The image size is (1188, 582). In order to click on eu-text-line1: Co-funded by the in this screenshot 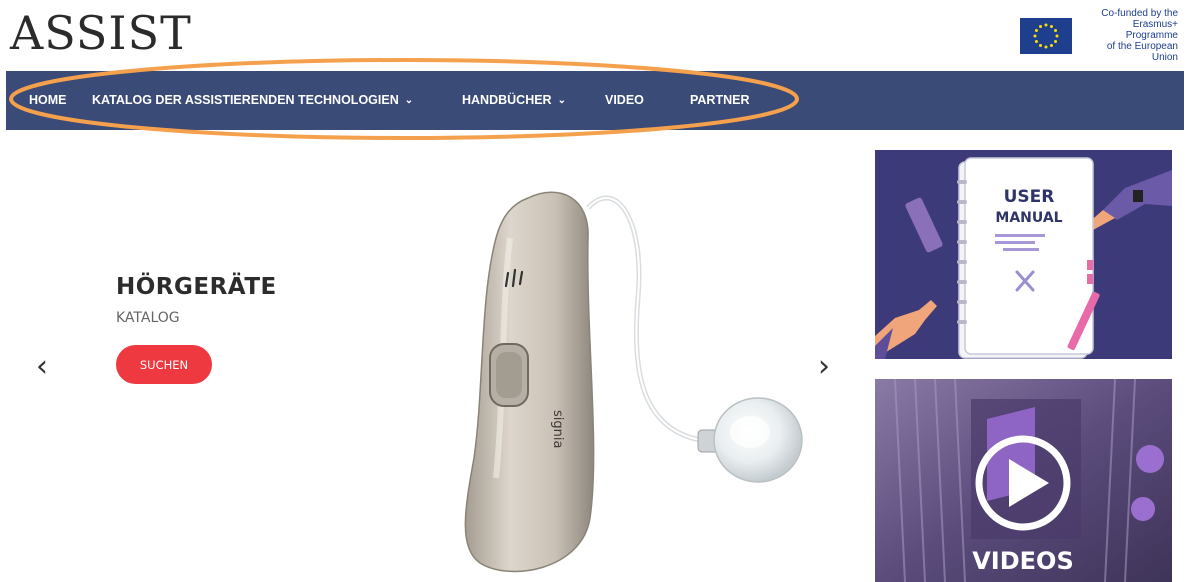, I will do `click(1139, 13)`.